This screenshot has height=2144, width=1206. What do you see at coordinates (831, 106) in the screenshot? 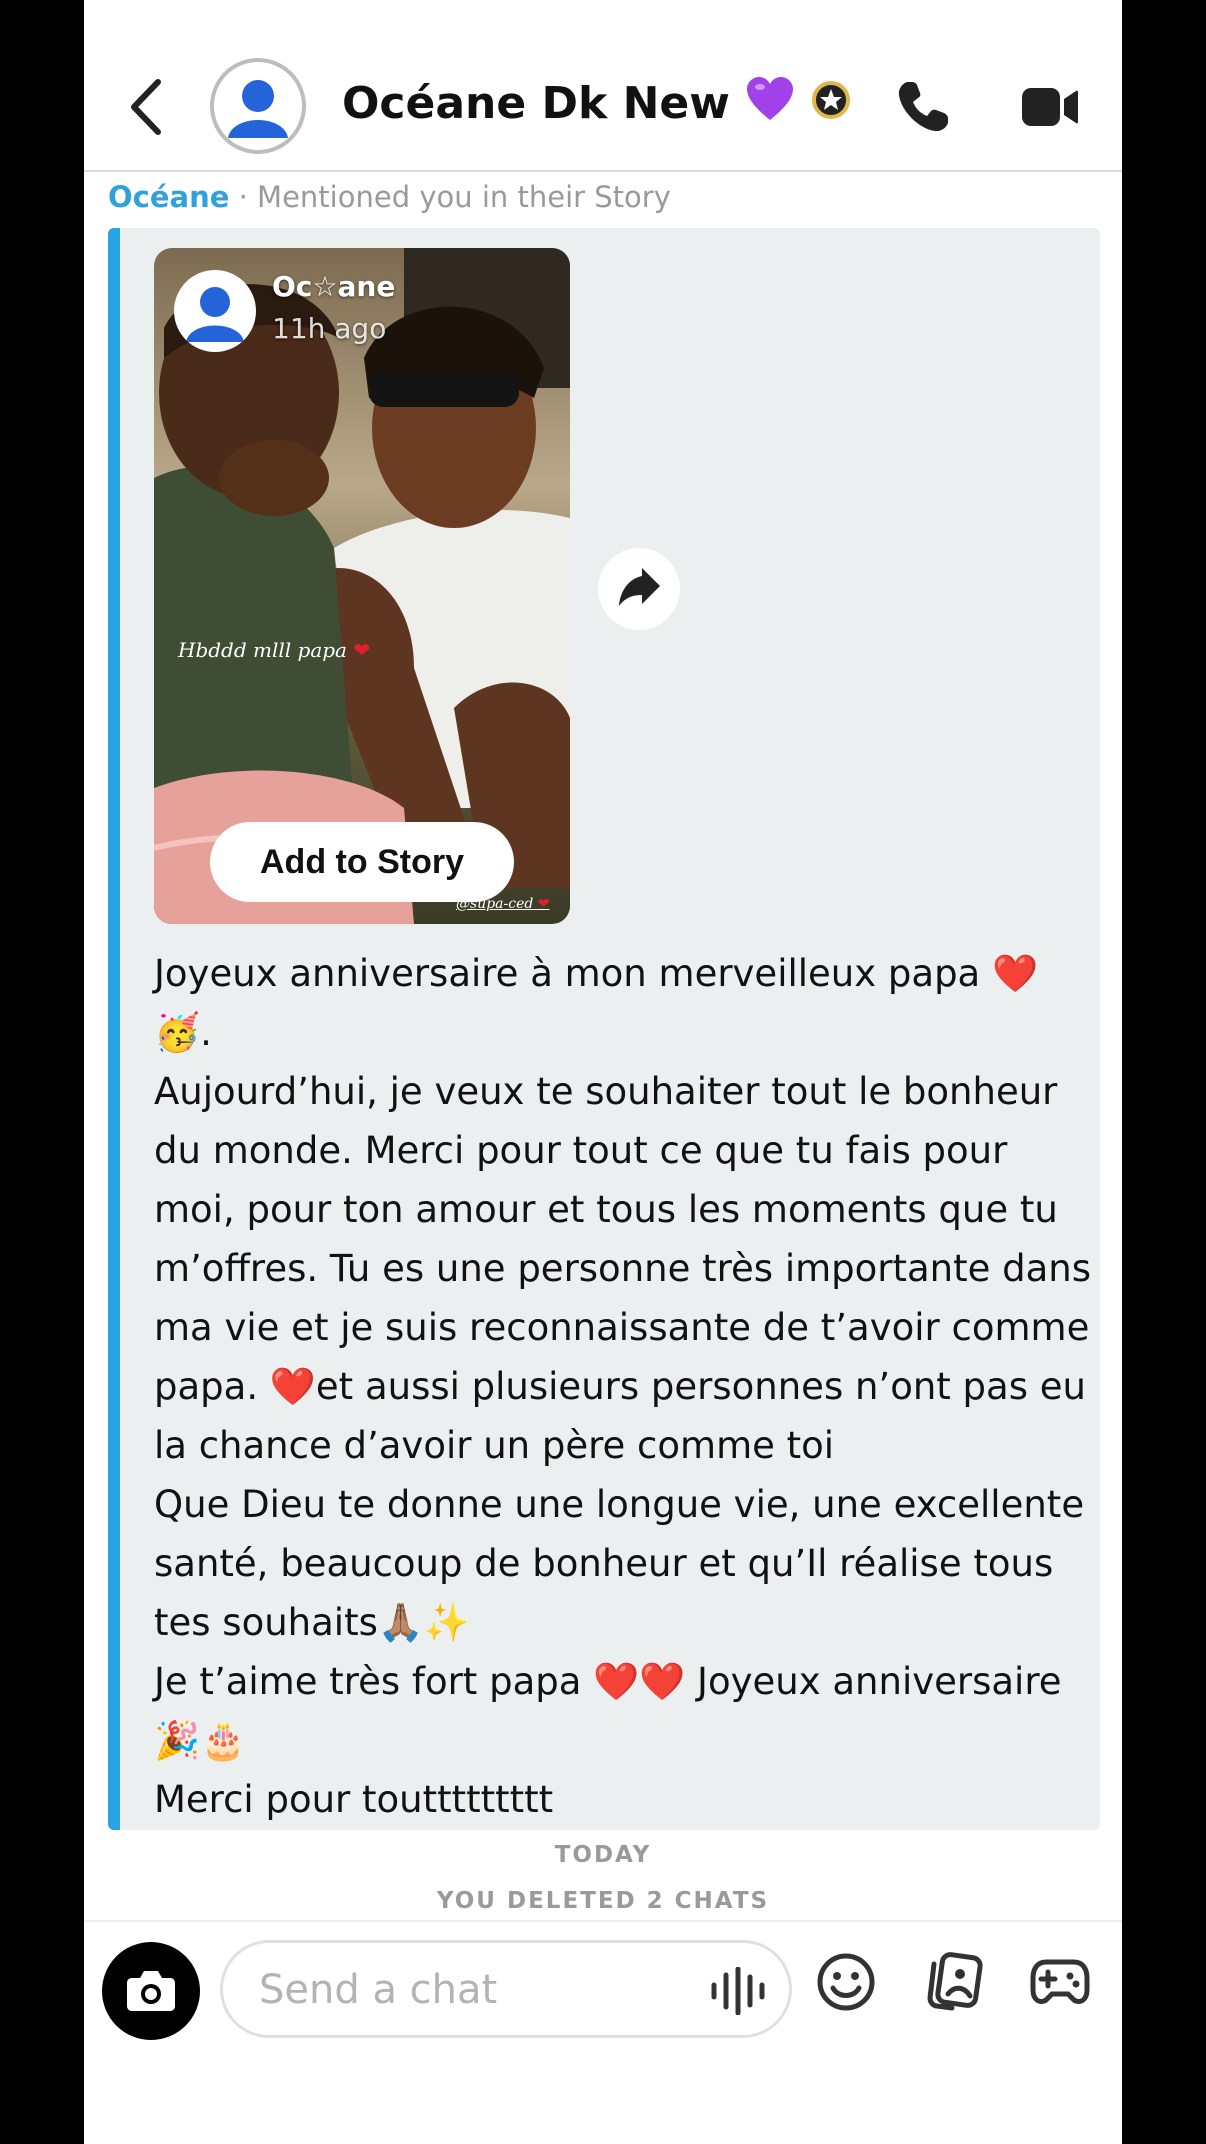
I see `star-badge-icon` at bounding box center [831, 106].